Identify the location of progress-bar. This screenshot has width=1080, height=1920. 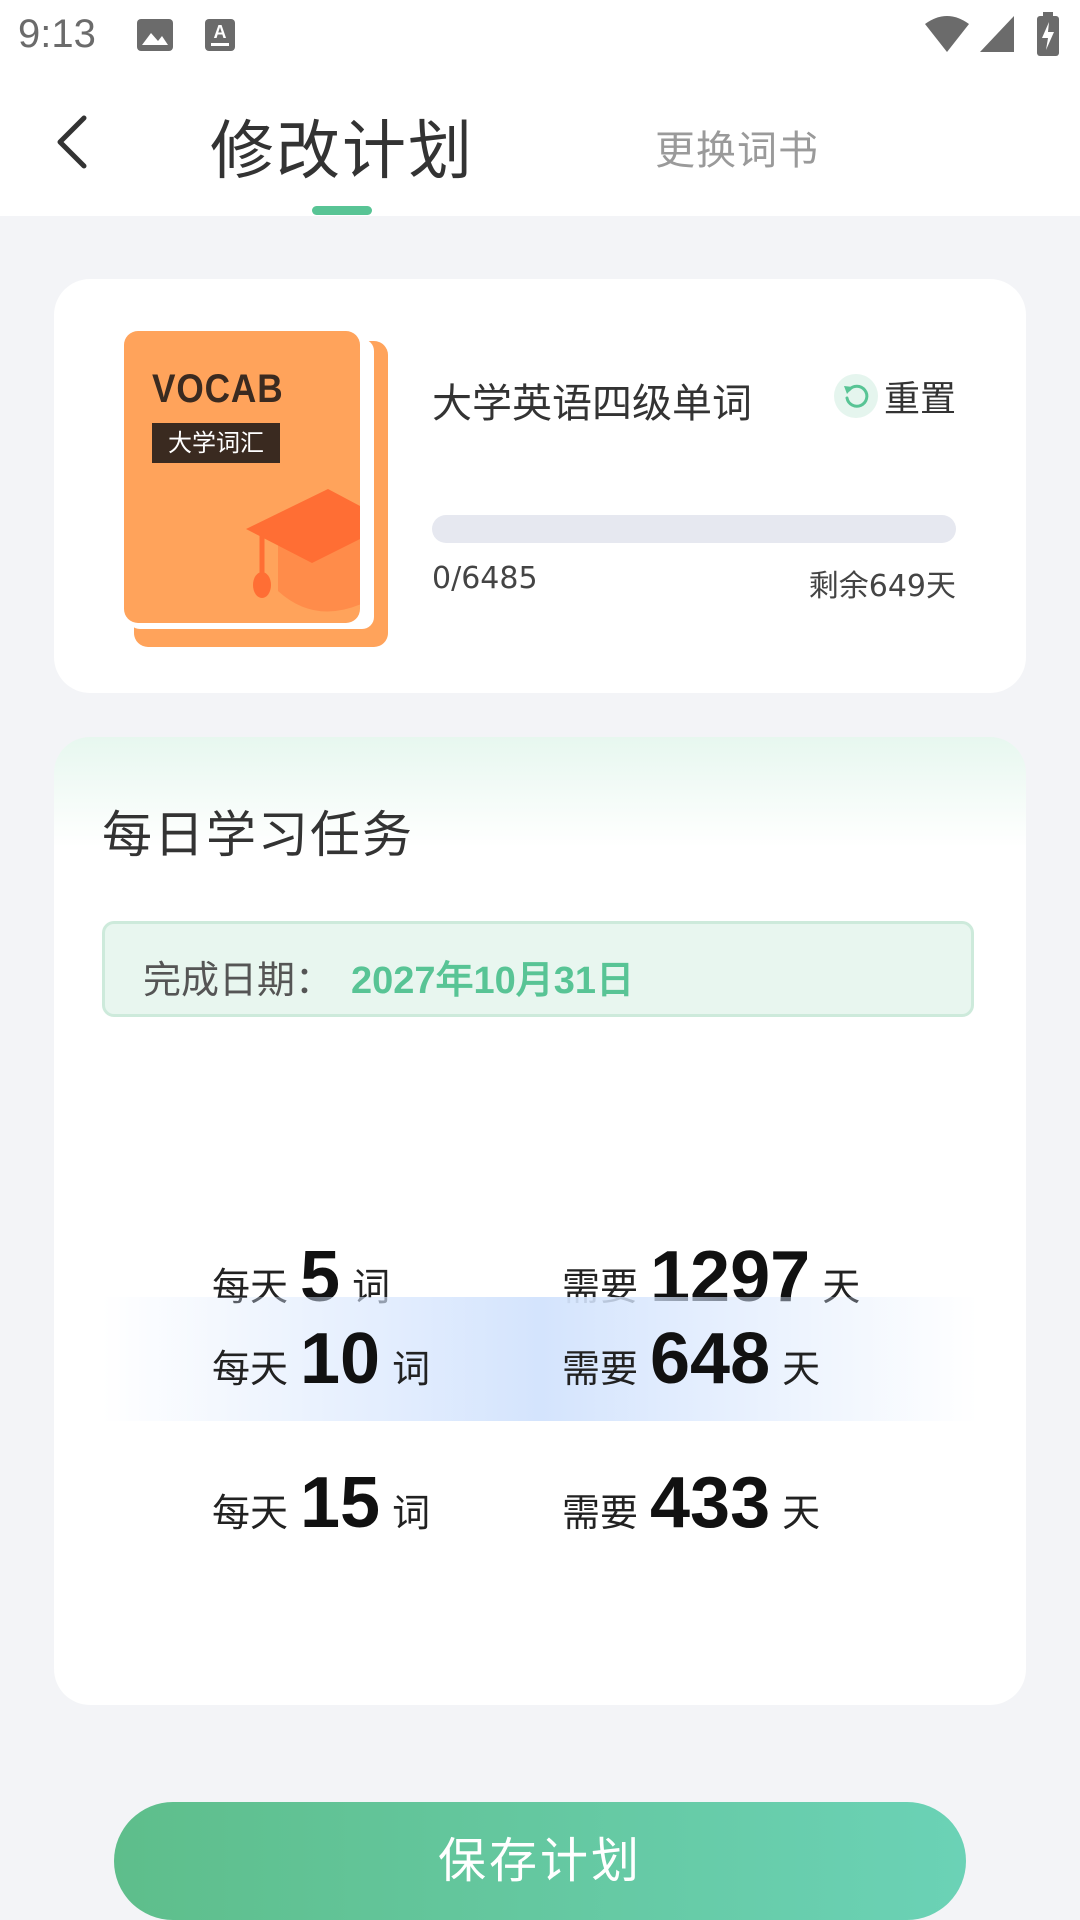
(694, 529).